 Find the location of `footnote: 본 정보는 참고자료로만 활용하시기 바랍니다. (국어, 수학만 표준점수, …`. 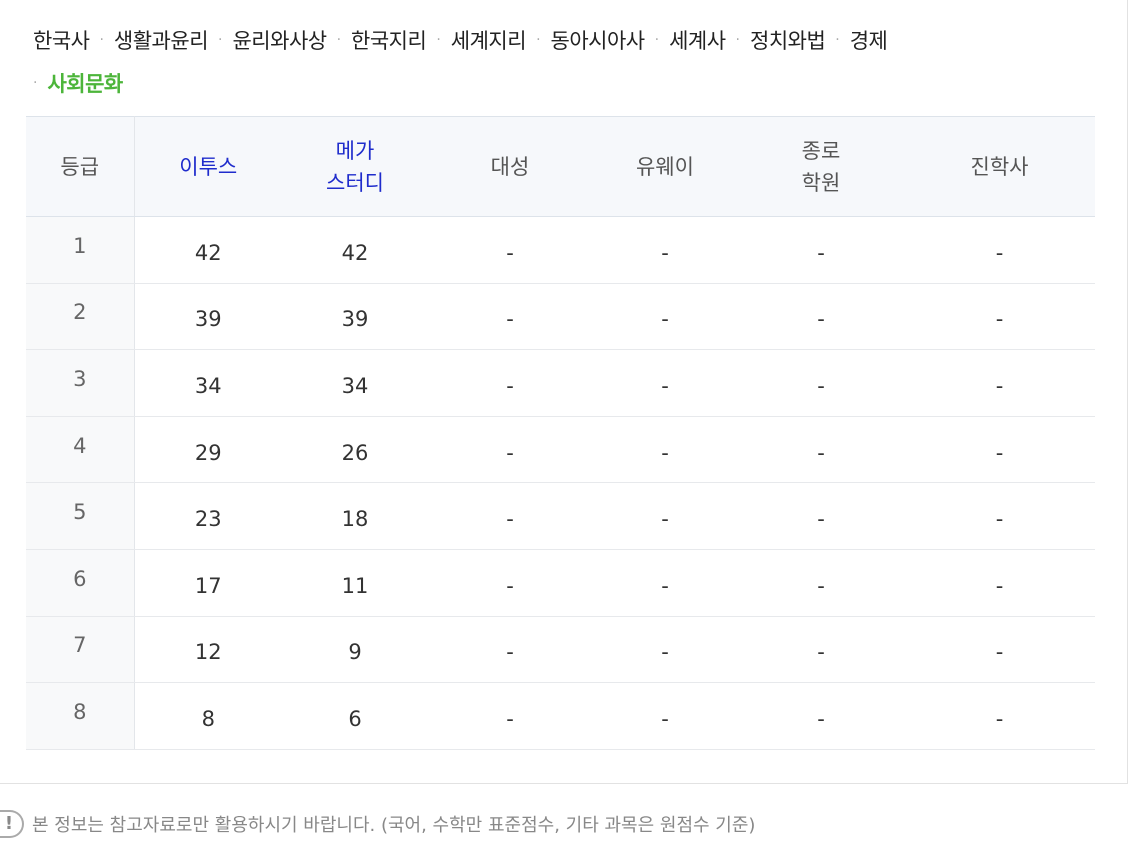

footnote: 본 정보는 참고자료로만 활용하시기 바랍니다. (국어, 수학만 표준점수, … is located at coordinates (377, 824).